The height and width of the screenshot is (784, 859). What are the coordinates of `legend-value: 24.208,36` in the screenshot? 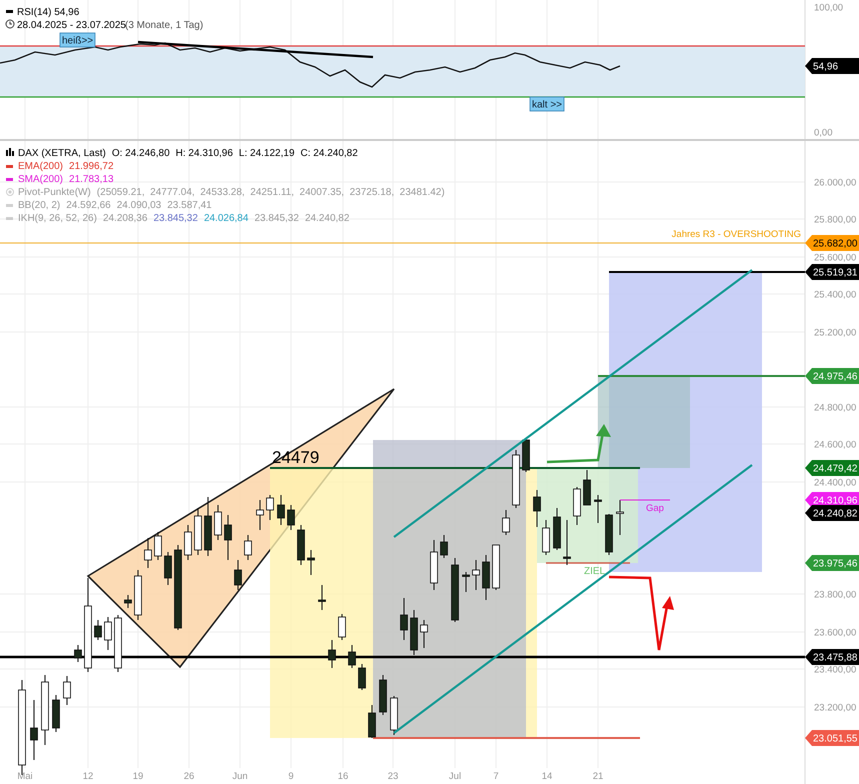 It's located at (125, 218).